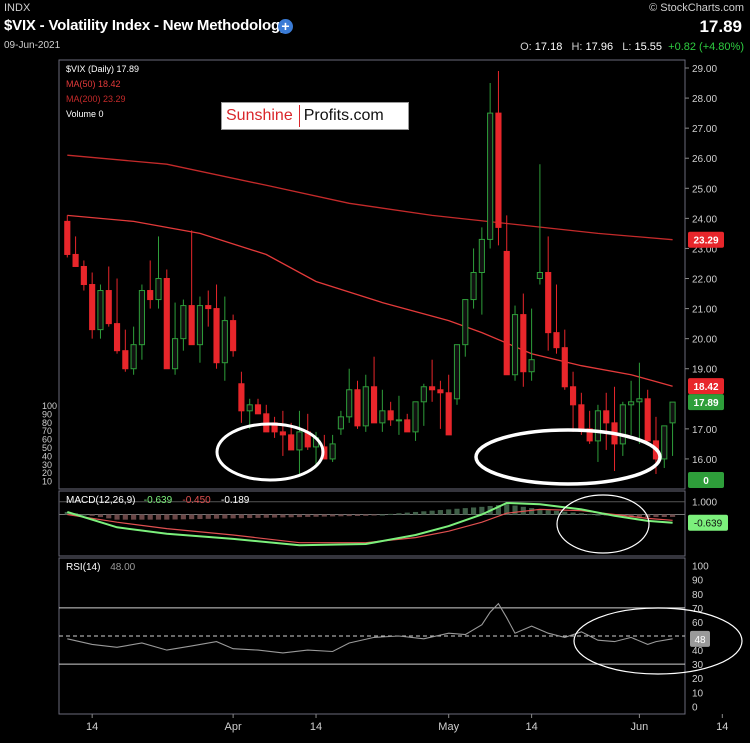  Describe the element at coordinates (700, 640) in the screenshot. I see `rsi-tag: 48` at that location.